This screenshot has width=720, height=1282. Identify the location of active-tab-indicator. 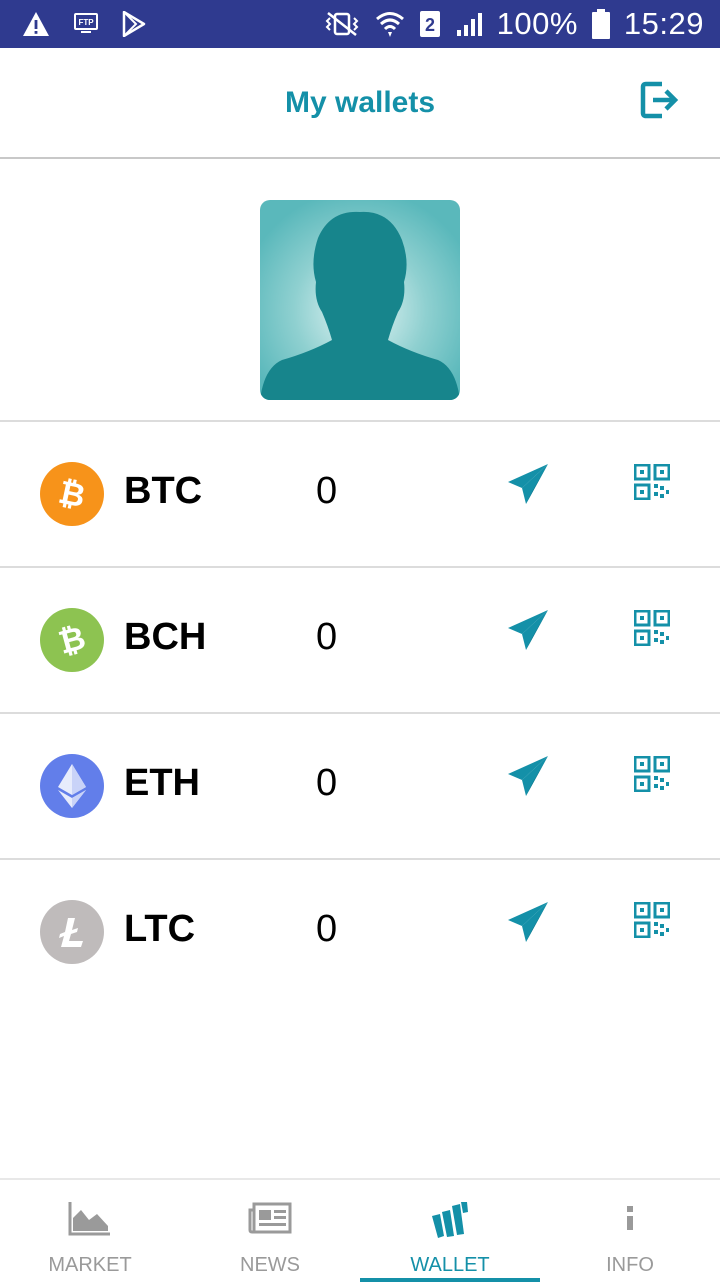
(450, 1280).